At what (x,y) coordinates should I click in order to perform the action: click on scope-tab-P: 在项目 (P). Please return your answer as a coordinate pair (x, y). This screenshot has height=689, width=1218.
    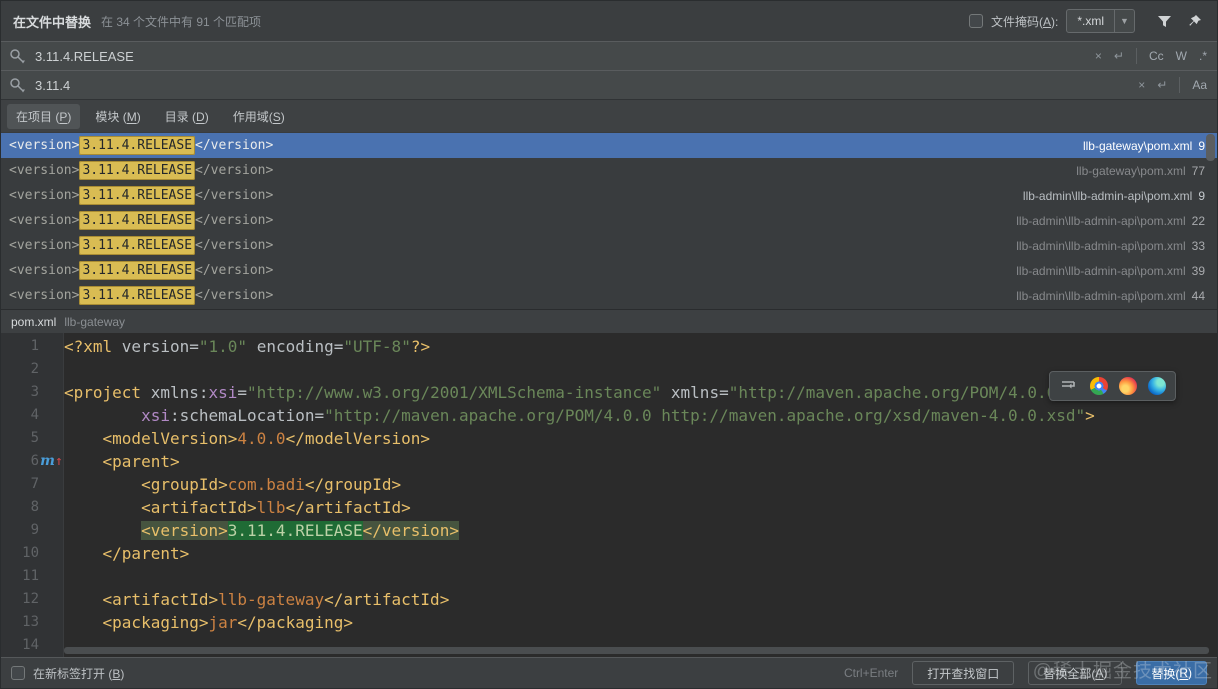
    Looking at the image, I should click on (44, 116).